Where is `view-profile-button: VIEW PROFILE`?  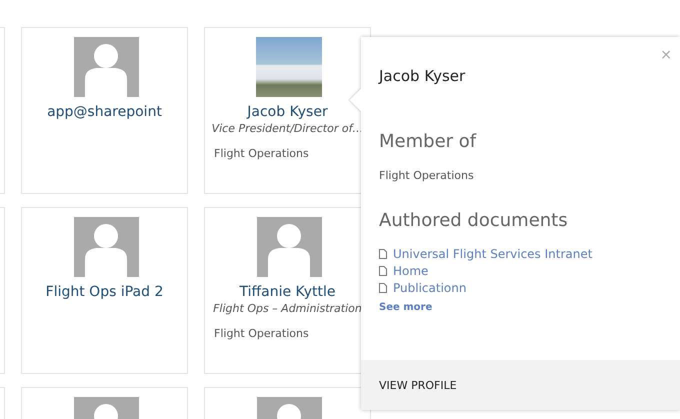 view-profile-button: VIEW PROFILE is located at coordinates (520, 385).